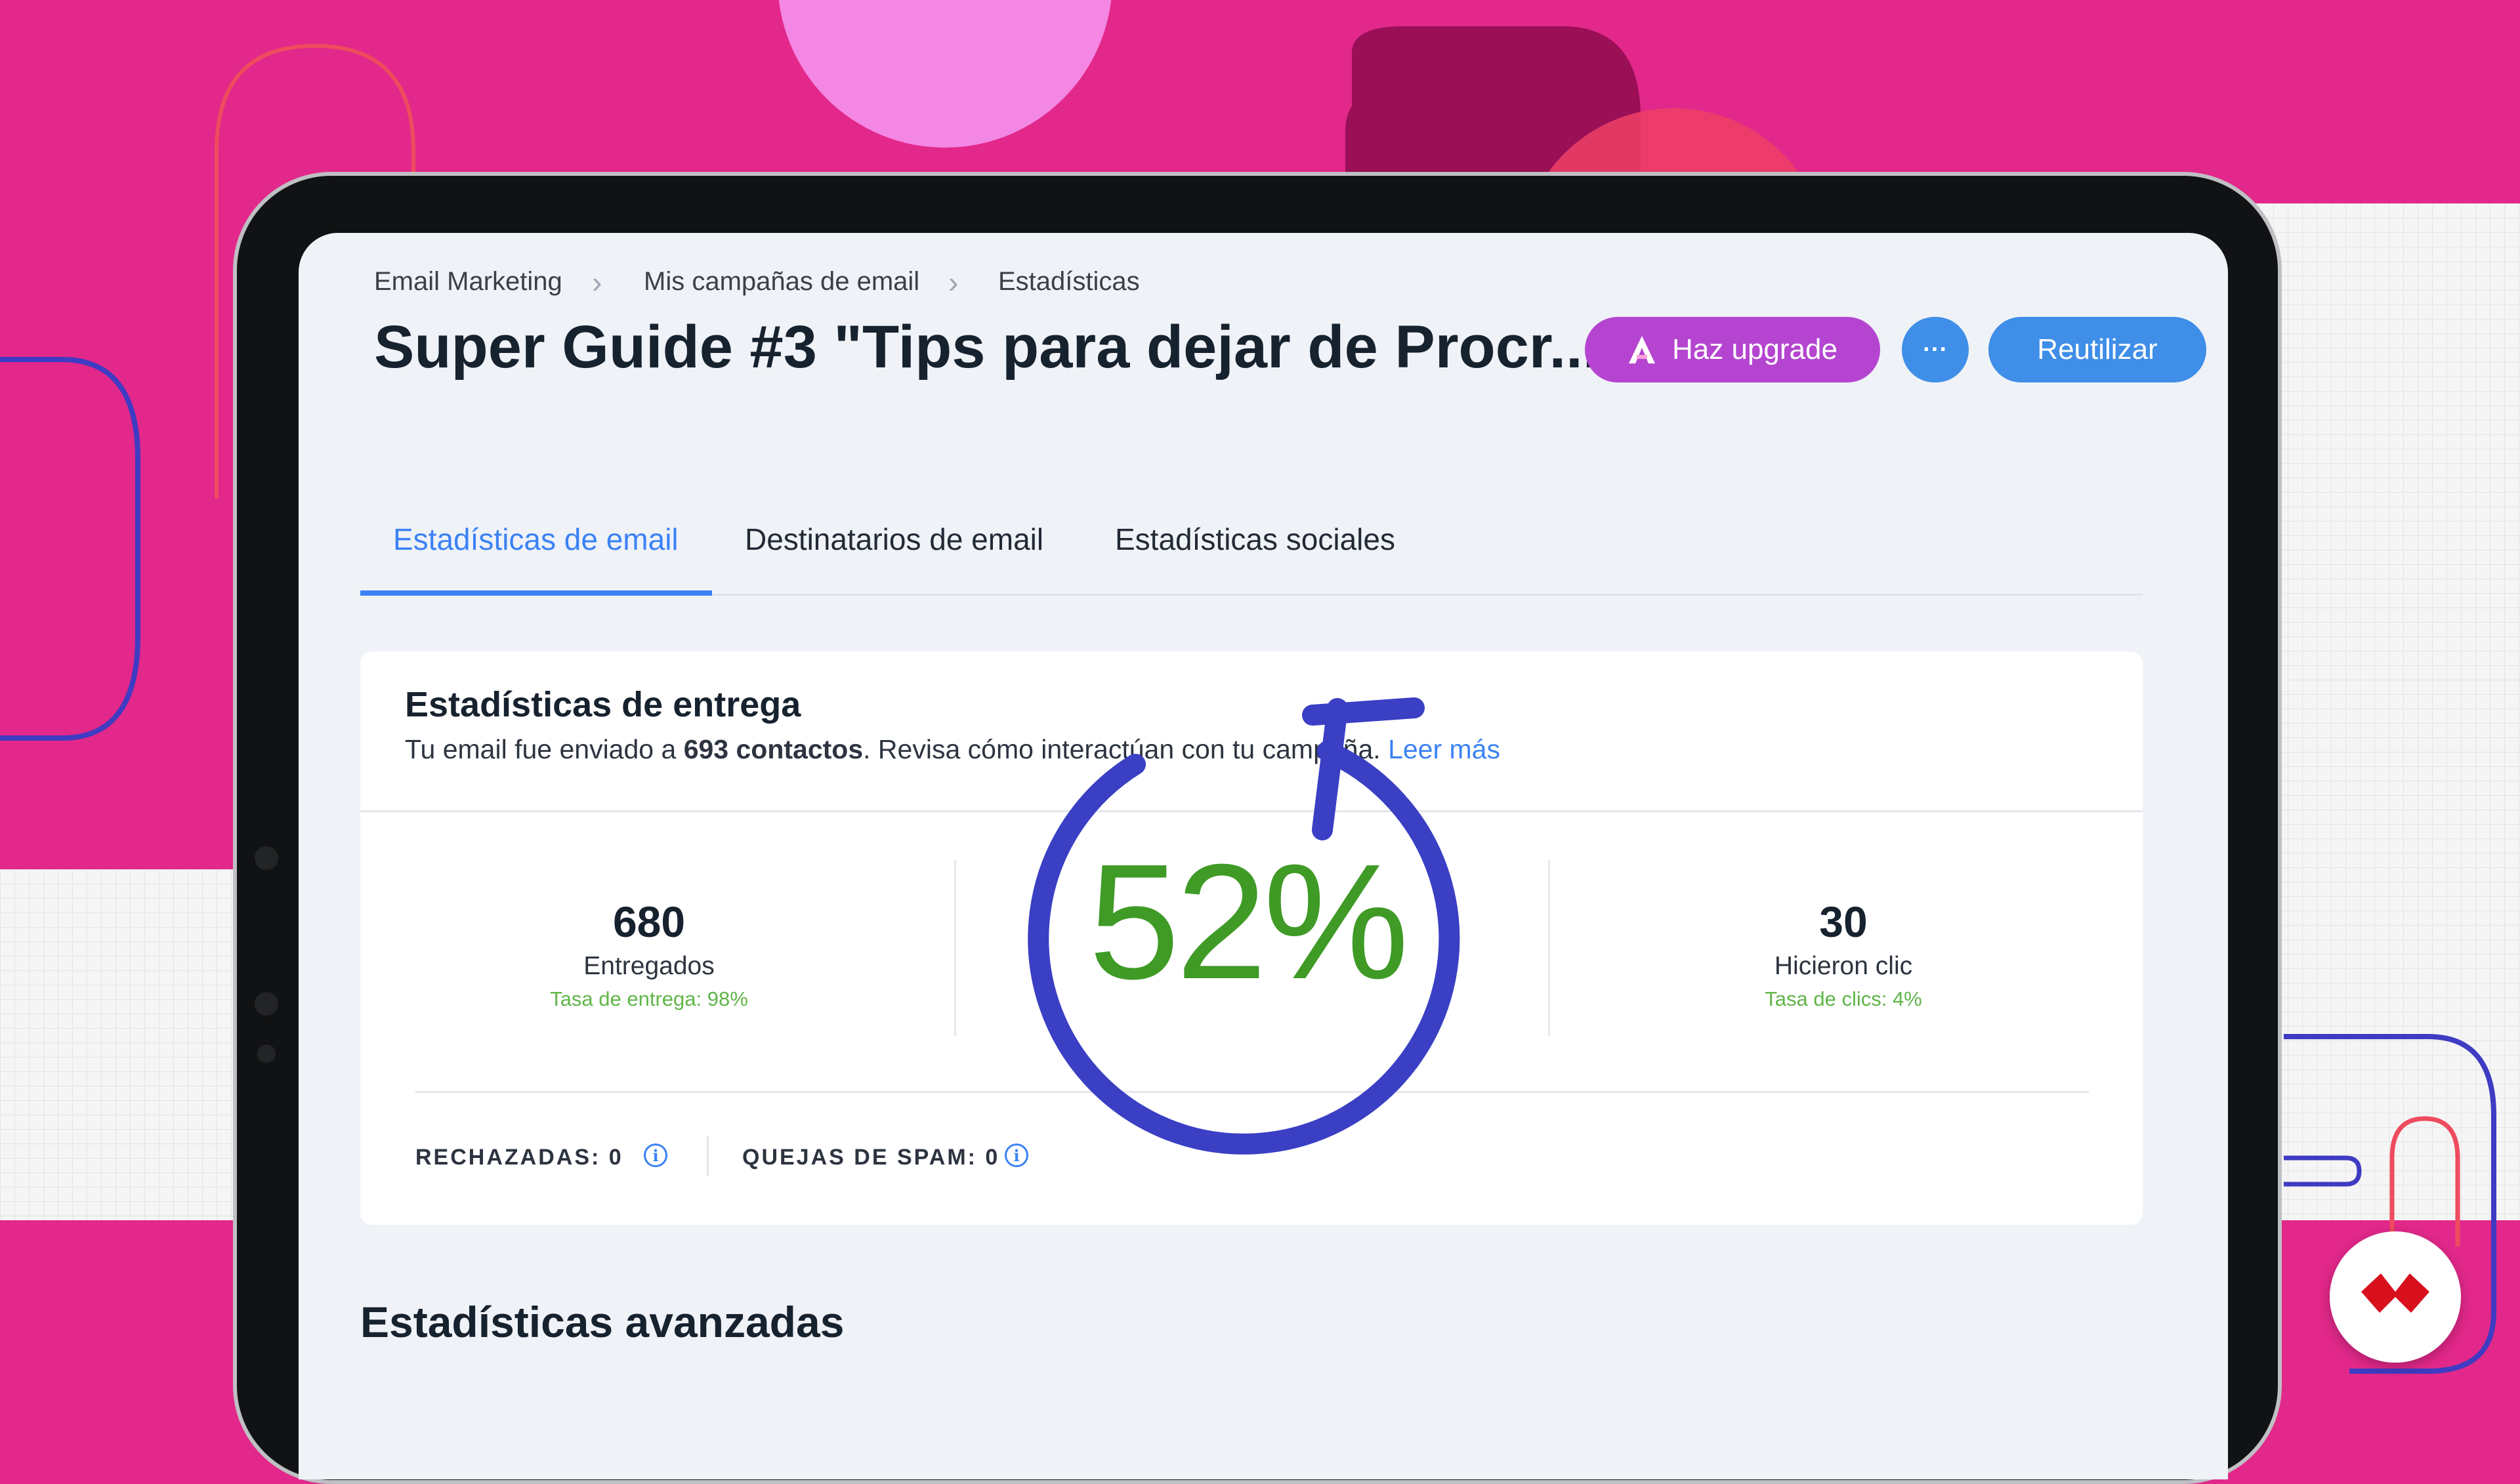 The image size is (2520, 1484). What do you see at coordinates (945, 74) in the screenshot?
I see `deco-pink-circle` at bounding box center [945, 74].